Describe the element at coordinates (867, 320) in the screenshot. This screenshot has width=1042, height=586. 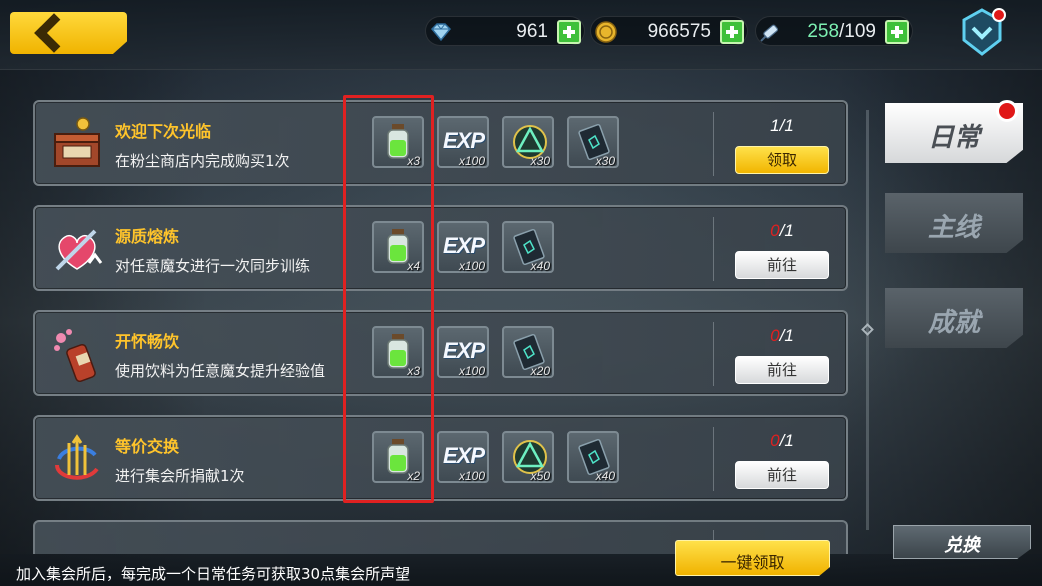
I see `scrollbar-track` at that location.